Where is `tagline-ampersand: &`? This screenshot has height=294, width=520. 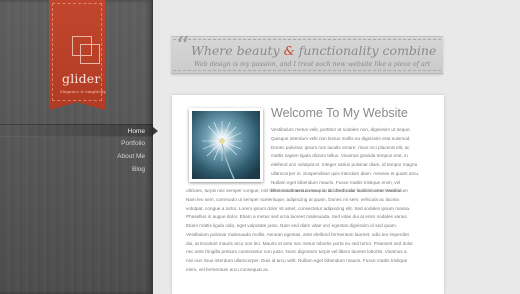 tagline-ampersand: & is located at coordinates (289, 50).